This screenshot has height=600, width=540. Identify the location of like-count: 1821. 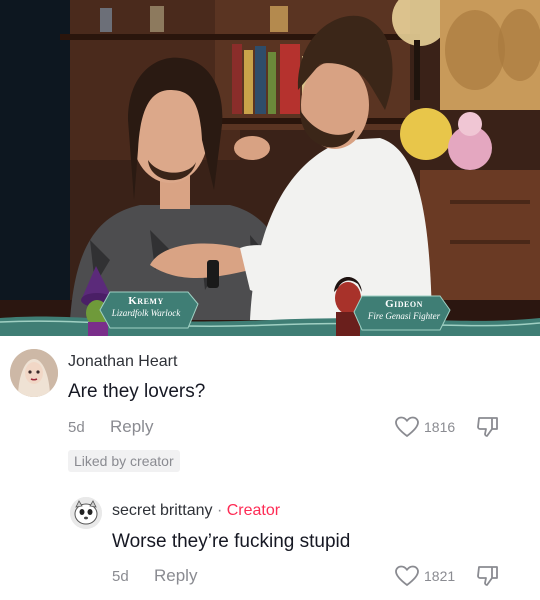
(440, 576).